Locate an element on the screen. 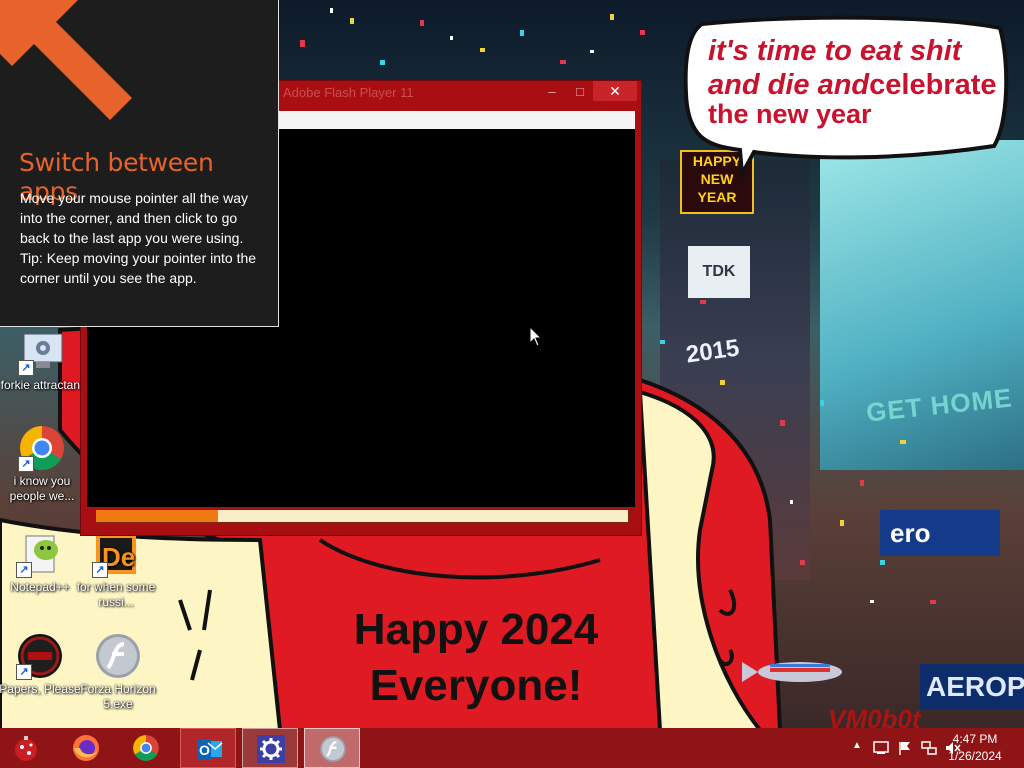 The width and height of the screenshot is (1024, 768). desktop-icon-papers: ↗ Papers, Please is located at coordinates (41, 664).